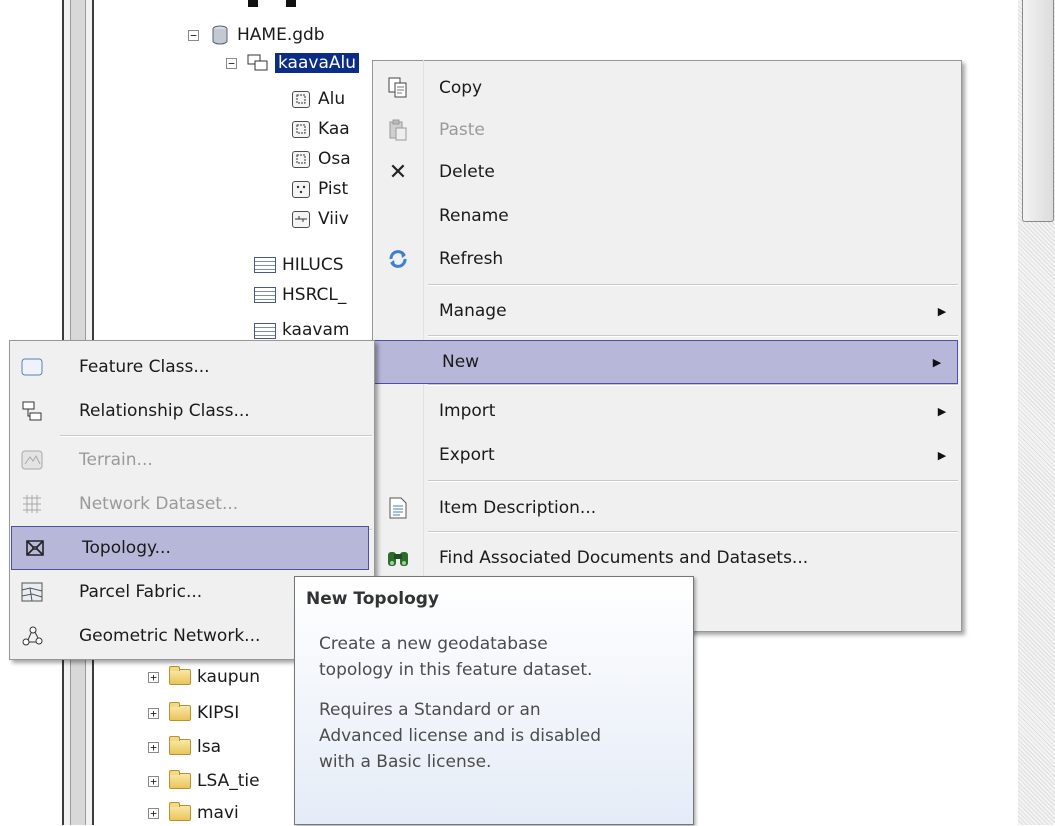 The image size is (1055, 826). I want to click on tree-node-label: LSA_tie, so click(228, 781).